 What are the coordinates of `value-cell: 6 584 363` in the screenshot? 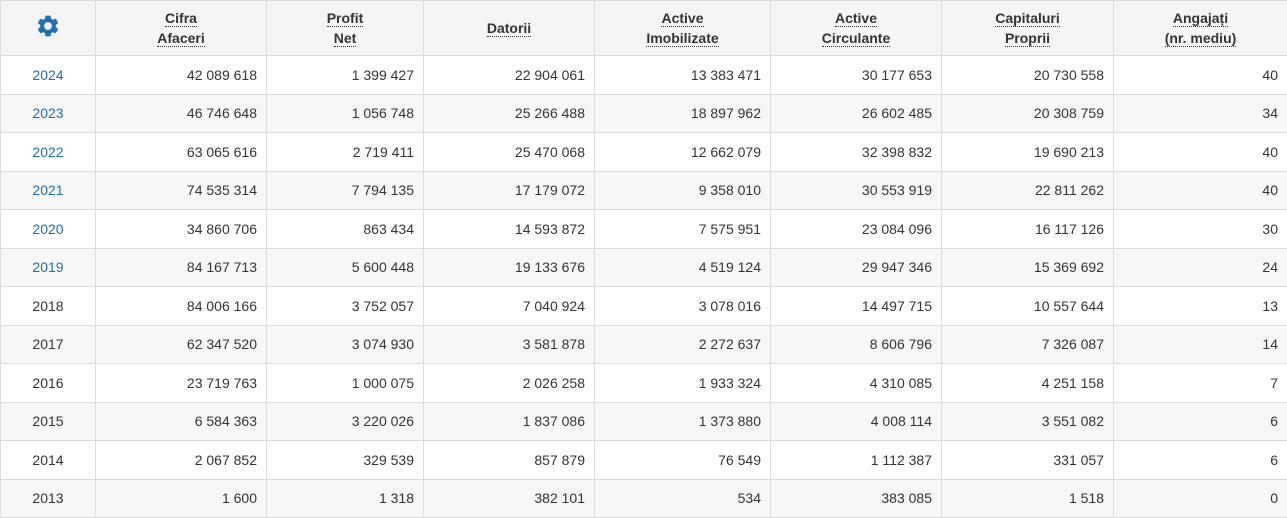 It's located at (181, 421).